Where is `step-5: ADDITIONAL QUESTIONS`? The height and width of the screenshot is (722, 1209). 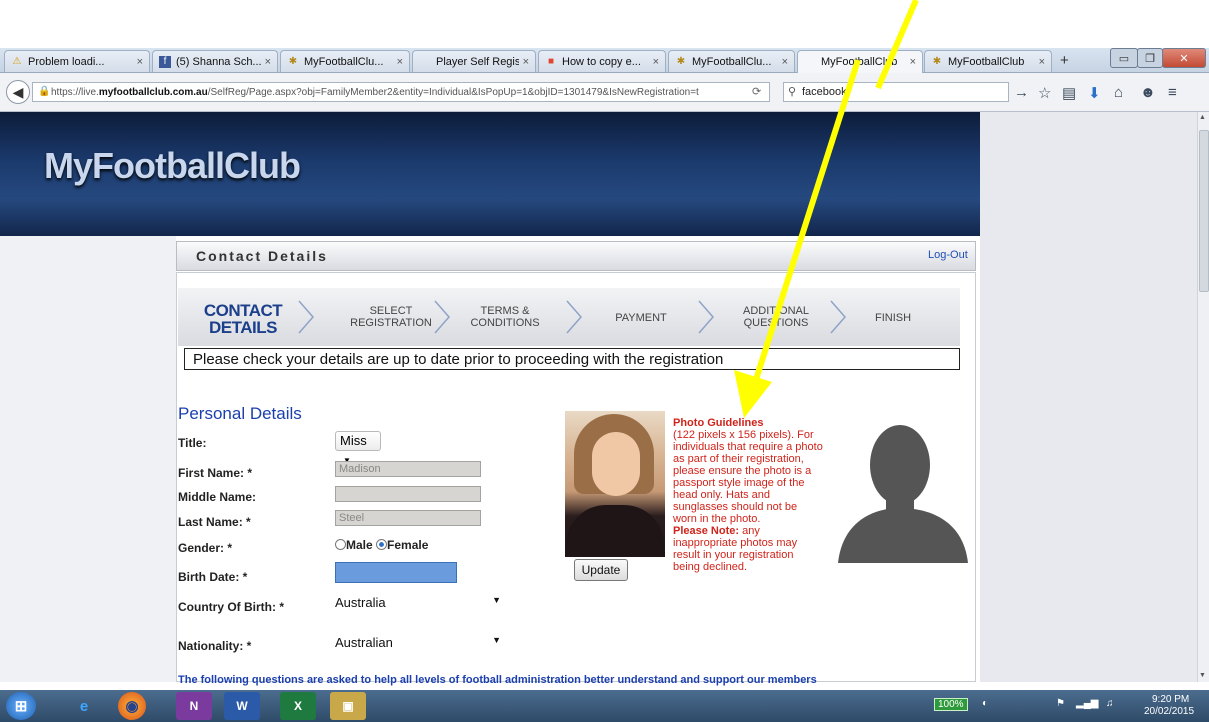
step-5: ADDITIONAL QUESTIONS is located at coordinates (776, 317).